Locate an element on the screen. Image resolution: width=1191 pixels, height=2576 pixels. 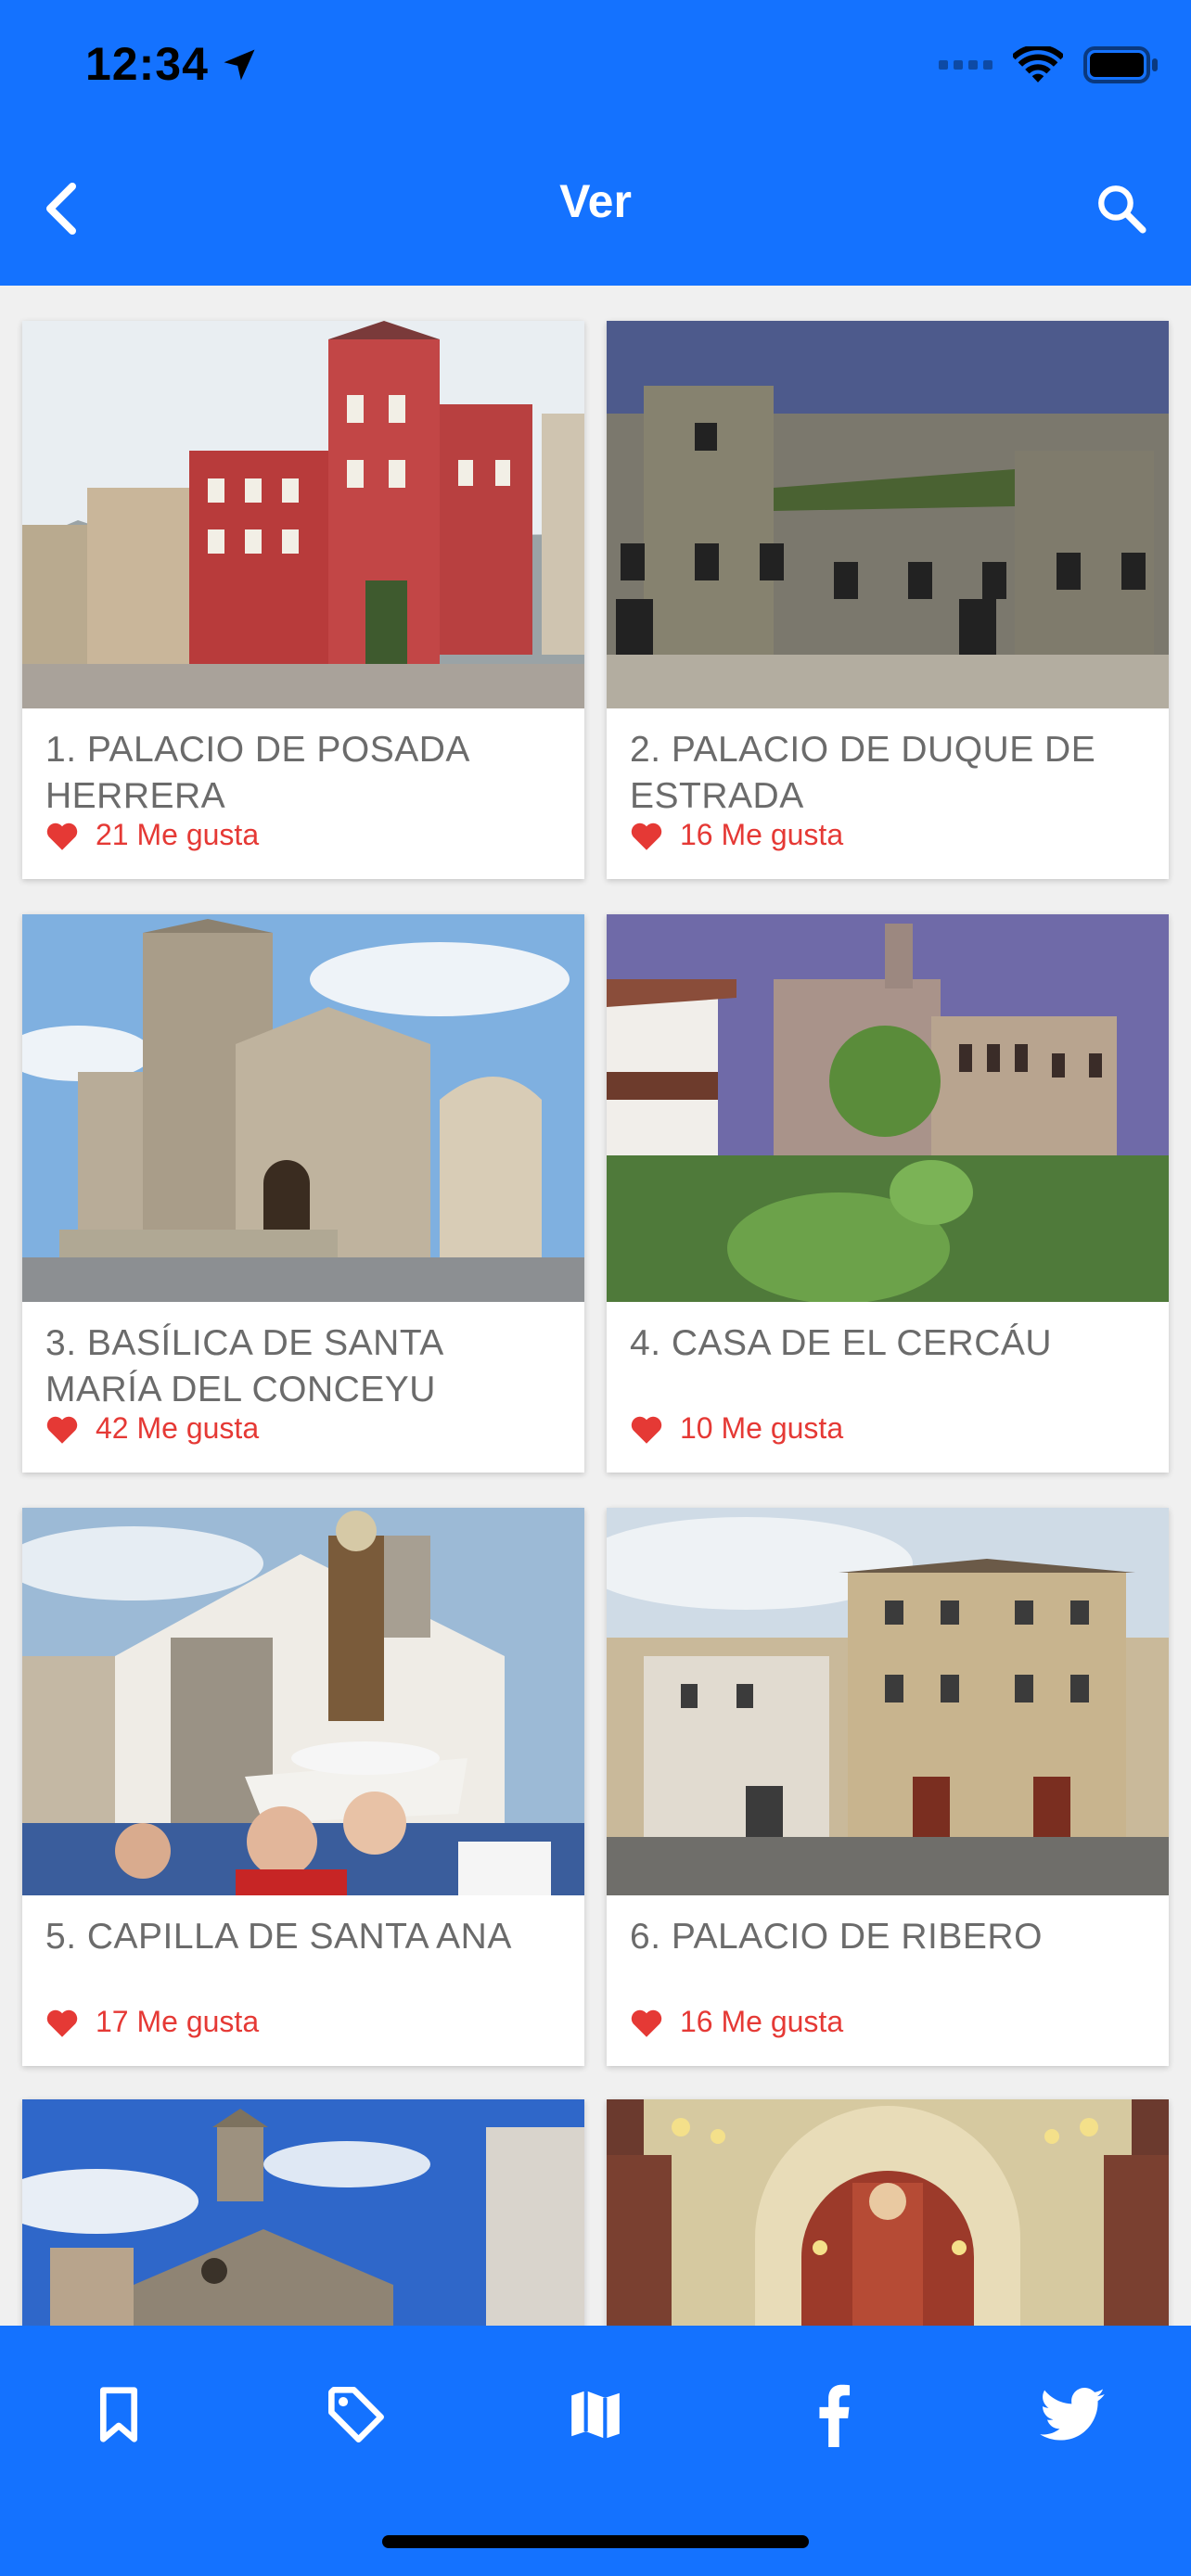
place-card: 1. PALACIO DE POSADA HERRERA 21 Me gusta is located at coordinates (303, 600).